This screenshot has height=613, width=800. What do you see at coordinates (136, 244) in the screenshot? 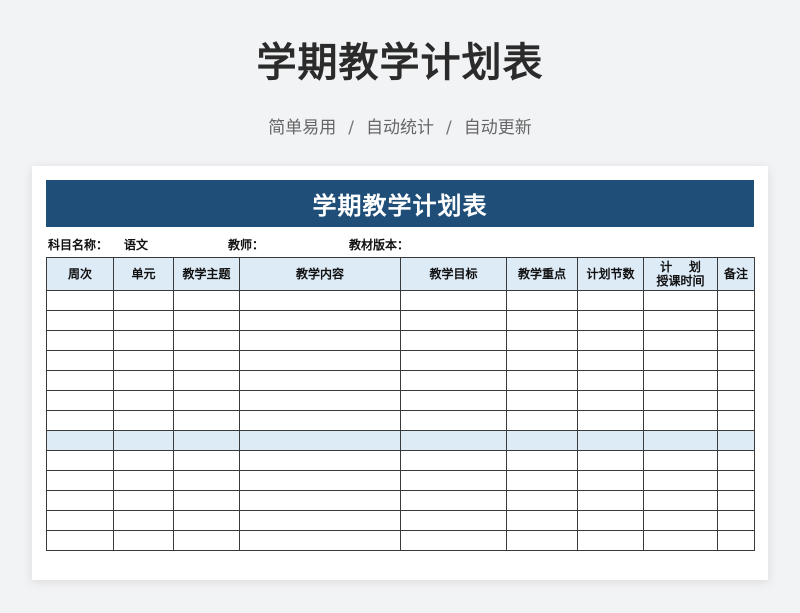
I see `subject-value: 语文` at bounding box center [136, 244].